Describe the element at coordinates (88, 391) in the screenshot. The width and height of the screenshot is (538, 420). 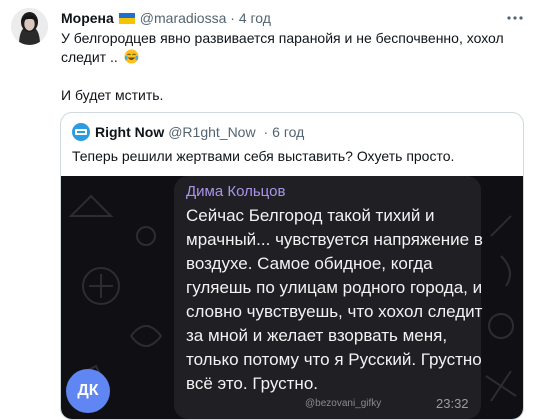
I see `sender-avatar: ДК` at that location.